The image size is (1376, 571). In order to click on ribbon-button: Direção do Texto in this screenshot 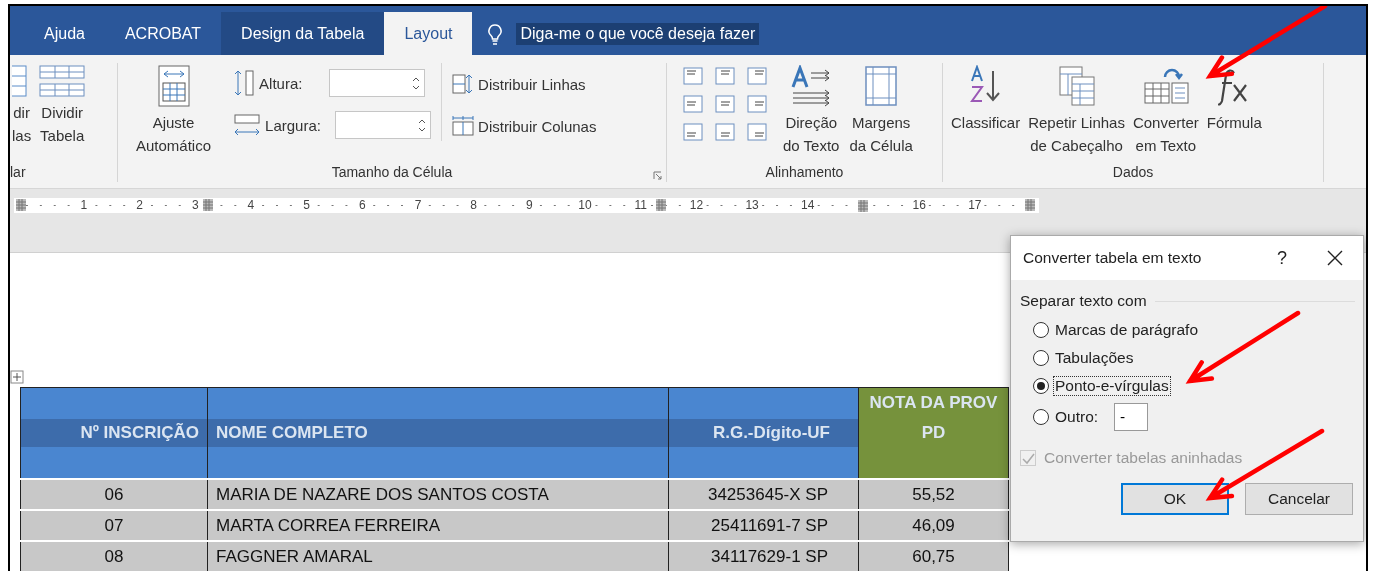, I will do `click(811, 111)`.